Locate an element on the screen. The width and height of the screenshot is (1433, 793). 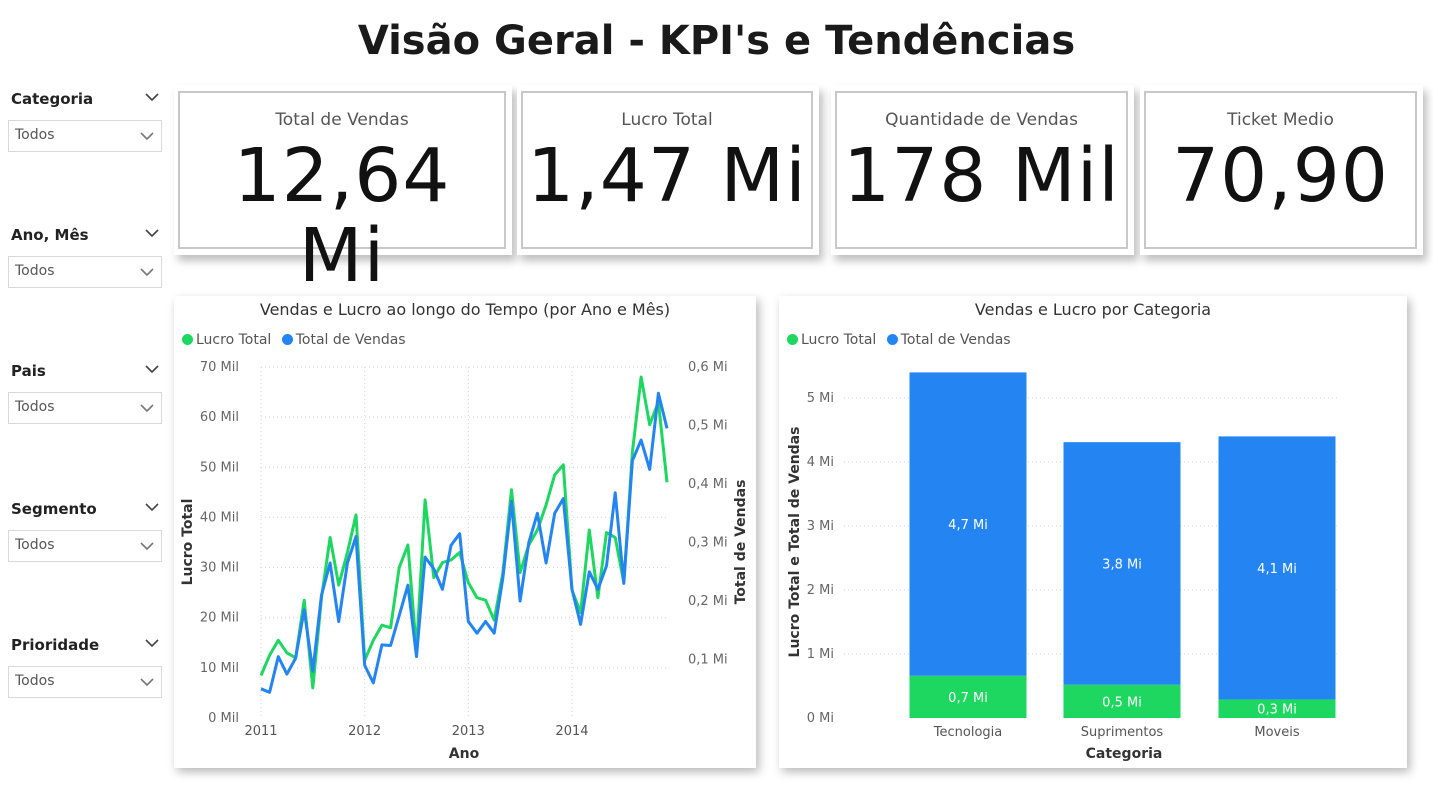
slicer-categoria: Categoria Todos is located at coordinates (85, 120).